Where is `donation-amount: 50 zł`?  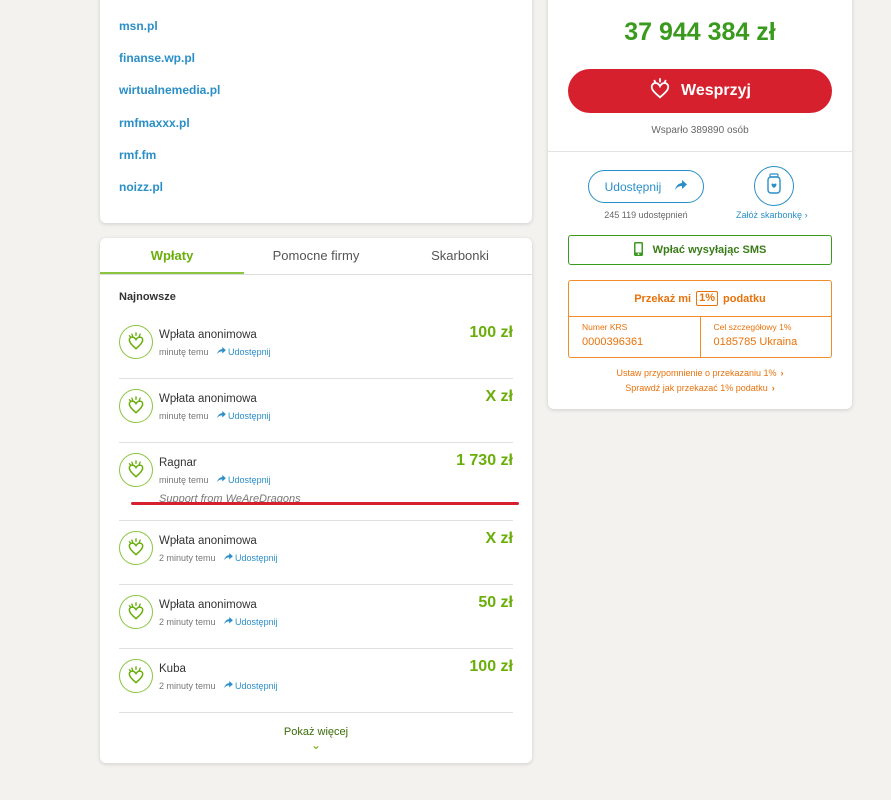 donation-amount: 50 zł is located at coordinates (495, 602).